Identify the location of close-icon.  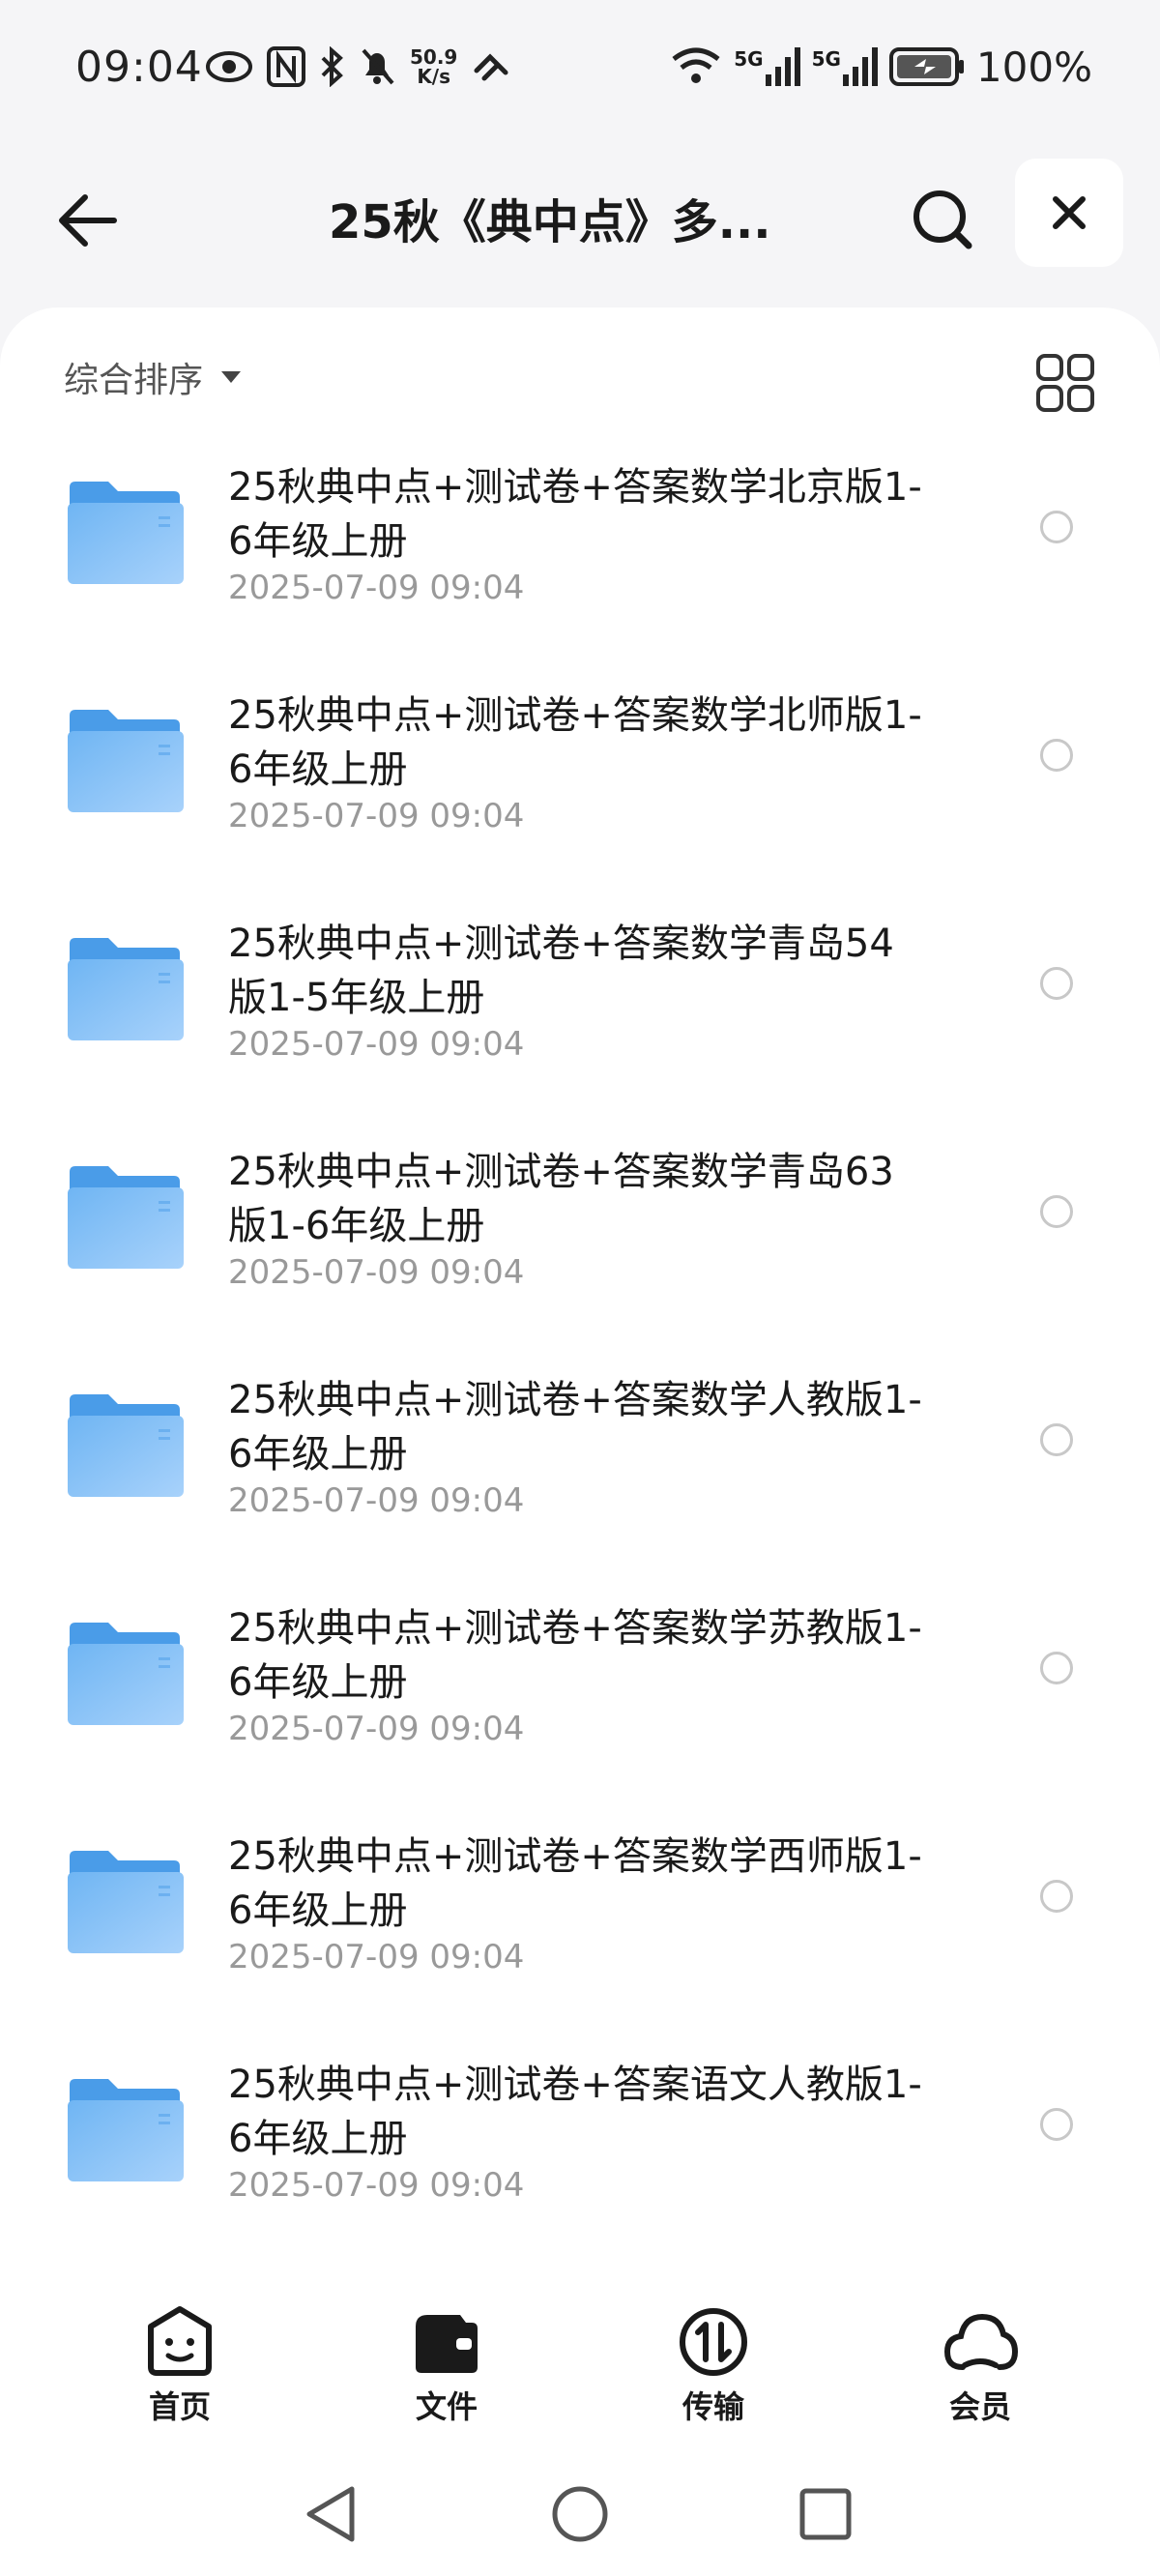
(1069, 212).